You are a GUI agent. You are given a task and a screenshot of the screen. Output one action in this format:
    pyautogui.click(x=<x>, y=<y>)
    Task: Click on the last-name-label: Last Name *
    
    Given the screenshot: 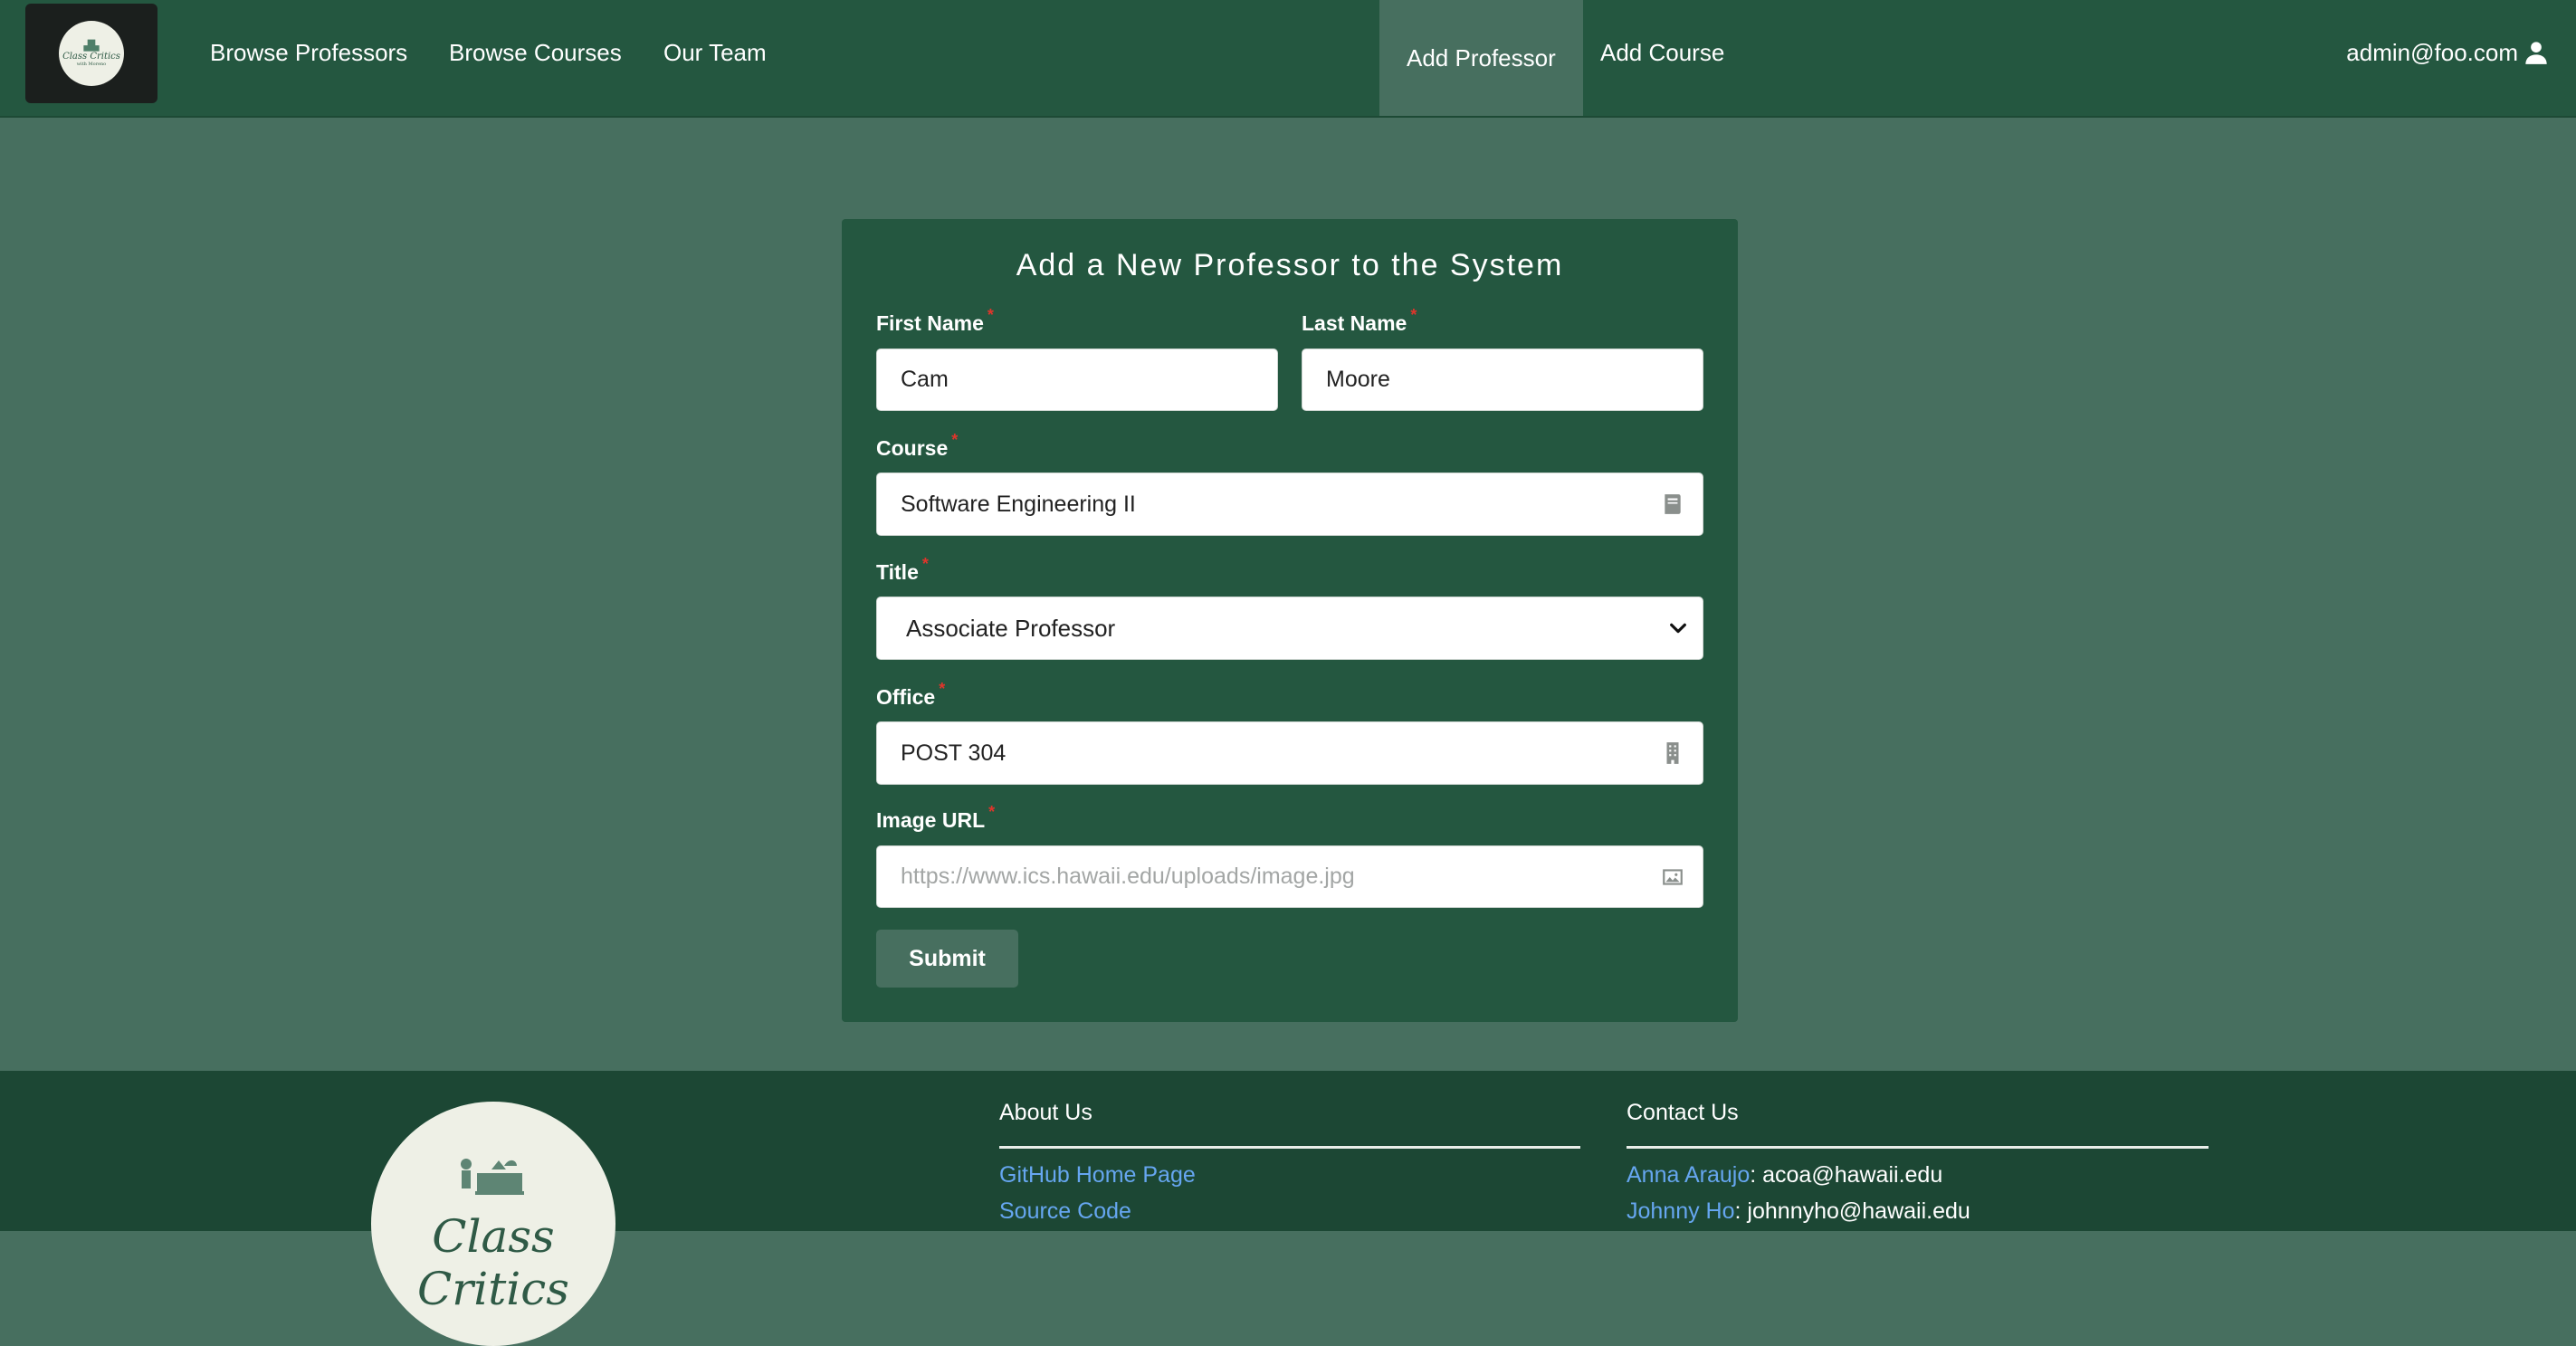 What is the action you would take?
    pyautogui.click(x=1360, y=321)
    